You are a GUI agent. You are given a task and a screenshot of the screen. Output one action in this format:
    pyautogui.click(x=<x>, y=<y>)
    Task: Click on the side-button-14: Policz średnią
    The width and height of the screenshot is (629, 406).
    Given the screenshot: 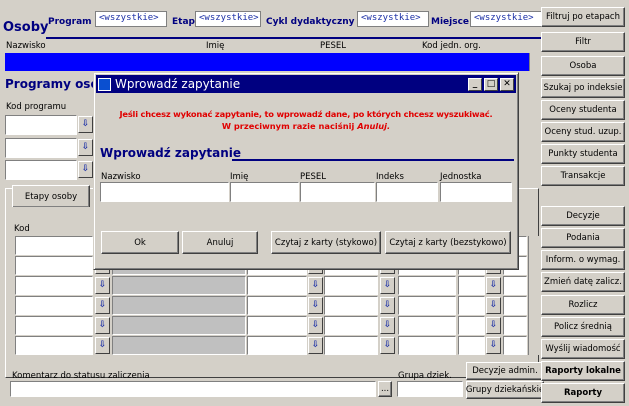 What is the action you would take?
    pyautogui.click(x=583, y=327)
    